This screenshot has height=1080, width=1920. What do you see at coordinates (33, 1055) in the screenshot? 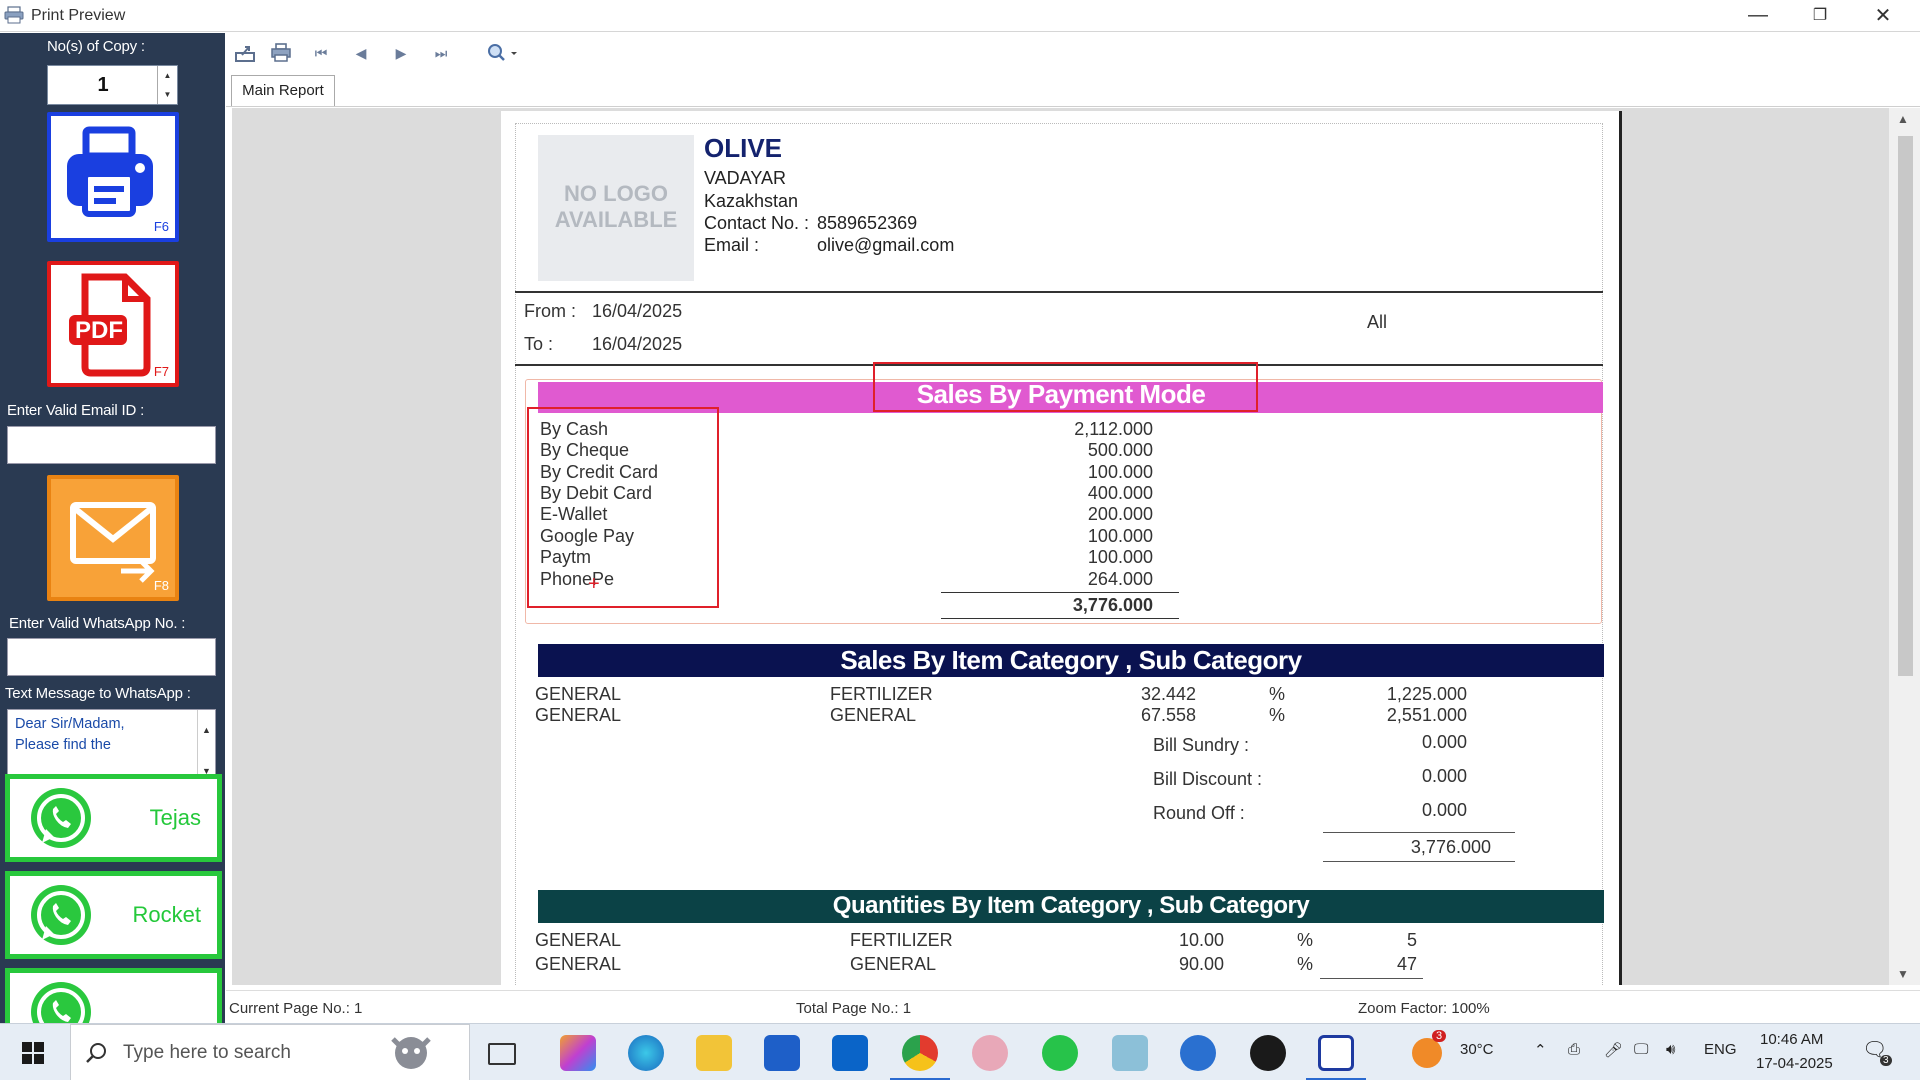
I see `windows-start-icon` at bounding box center [33, 1055].